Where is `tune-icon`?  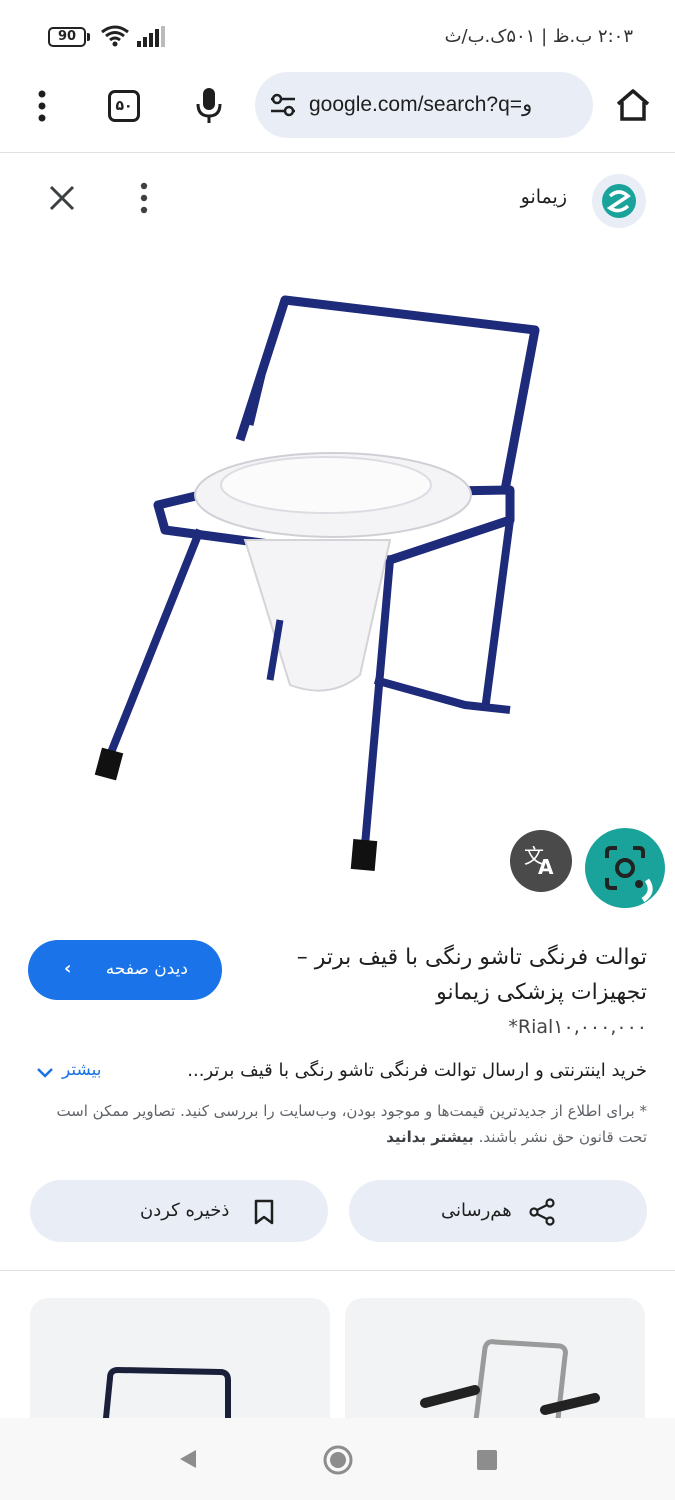
tune-icon is located at coordinates (283, 105).